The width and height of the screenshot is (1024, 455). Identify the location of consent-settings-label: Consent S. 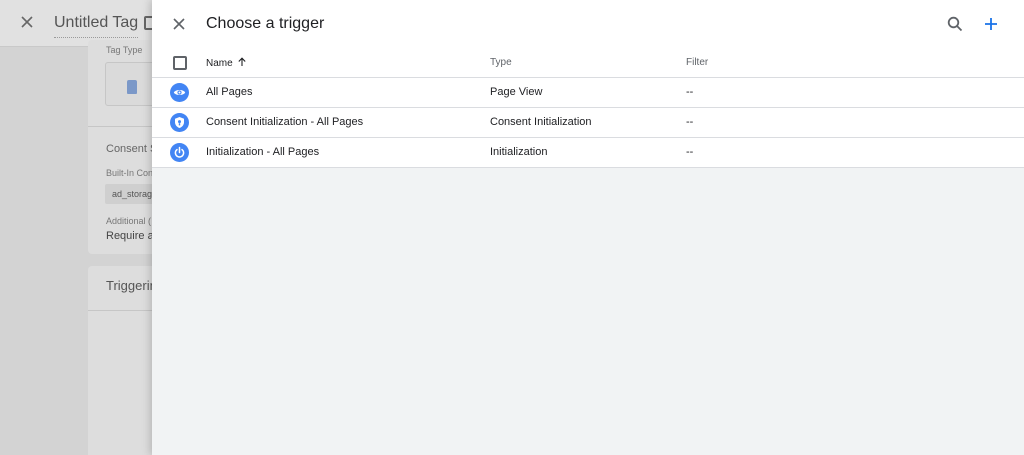
(132, 149).